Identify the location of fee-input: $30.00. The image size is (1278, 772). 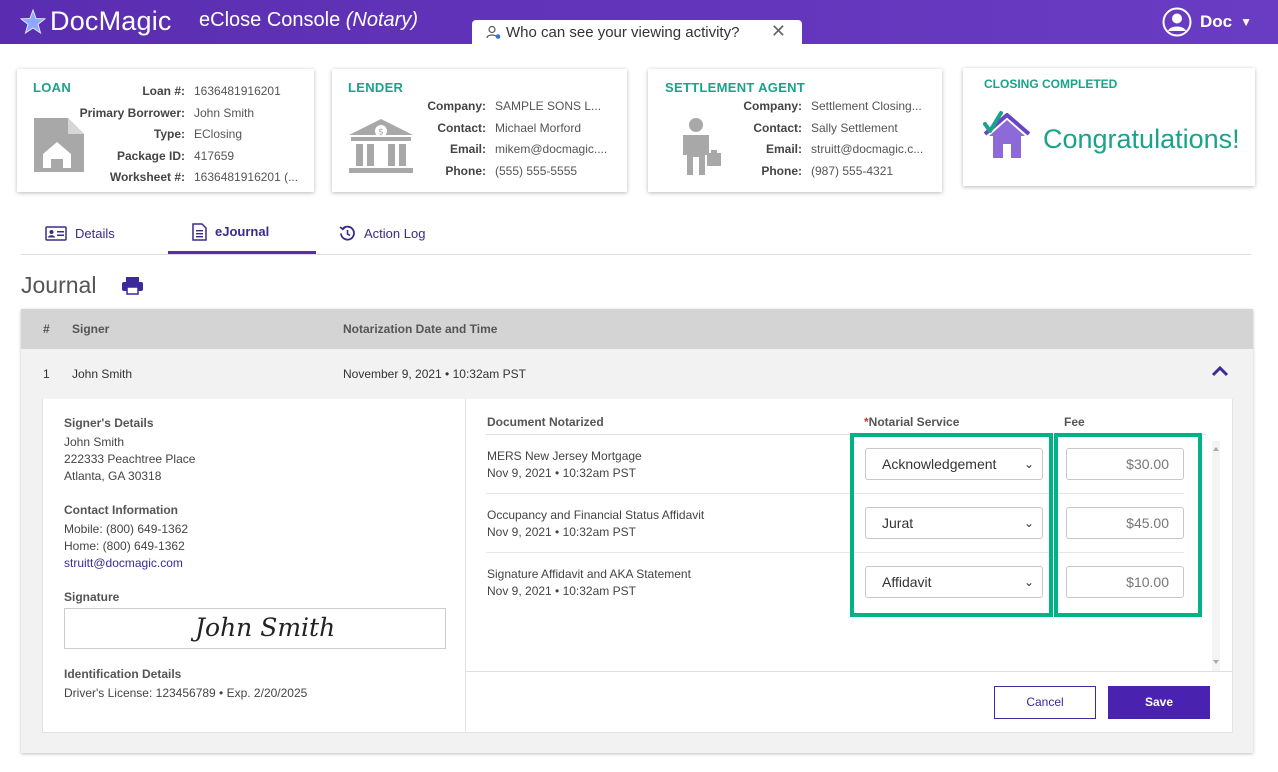
(1125, 464).